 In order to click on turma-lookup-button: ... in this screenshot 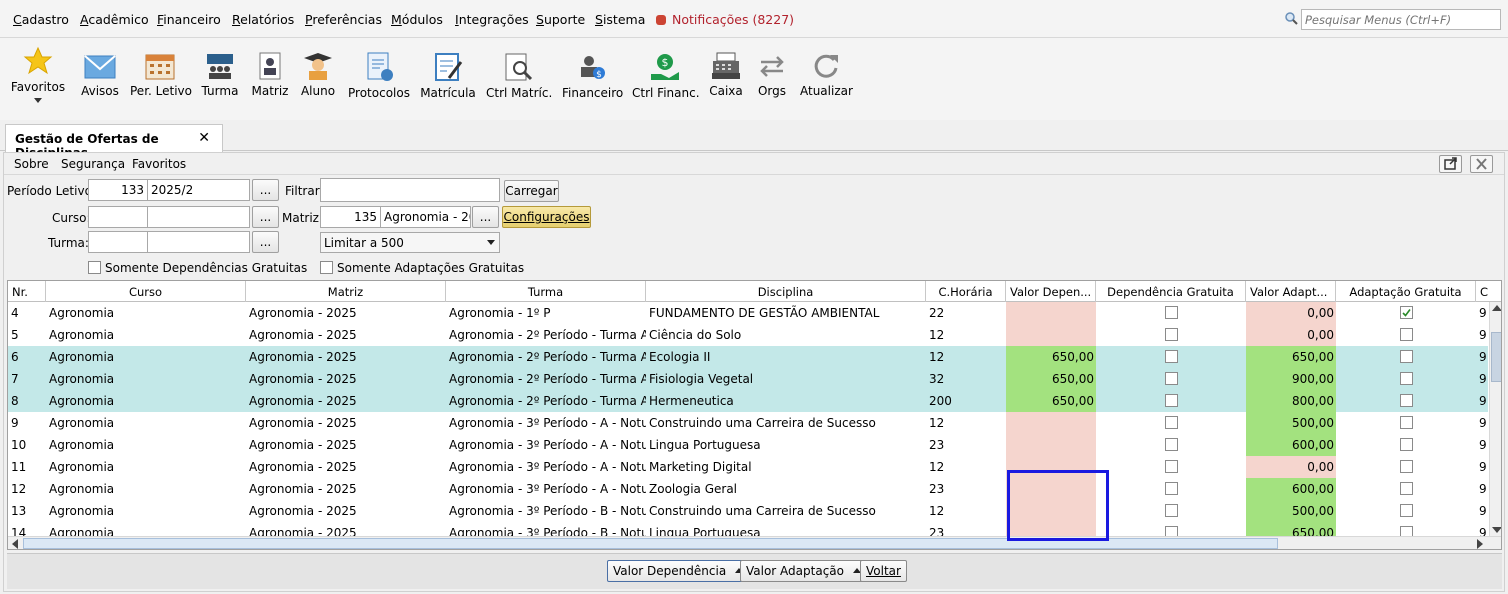, I will do `click(265, 242)`.